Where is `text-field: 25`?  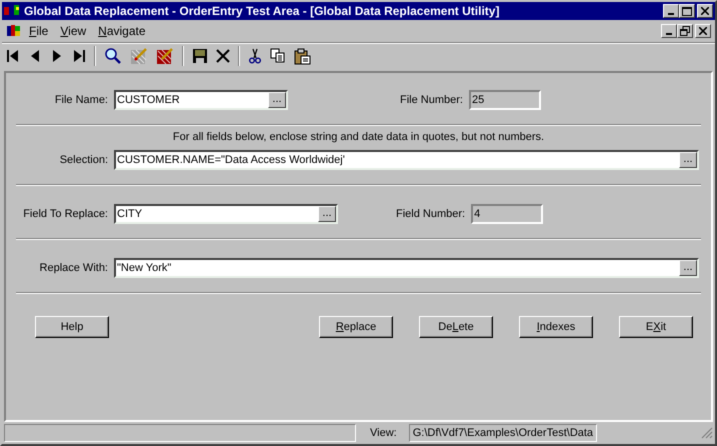
text-field: 25 is located at coordinates (504, 100).